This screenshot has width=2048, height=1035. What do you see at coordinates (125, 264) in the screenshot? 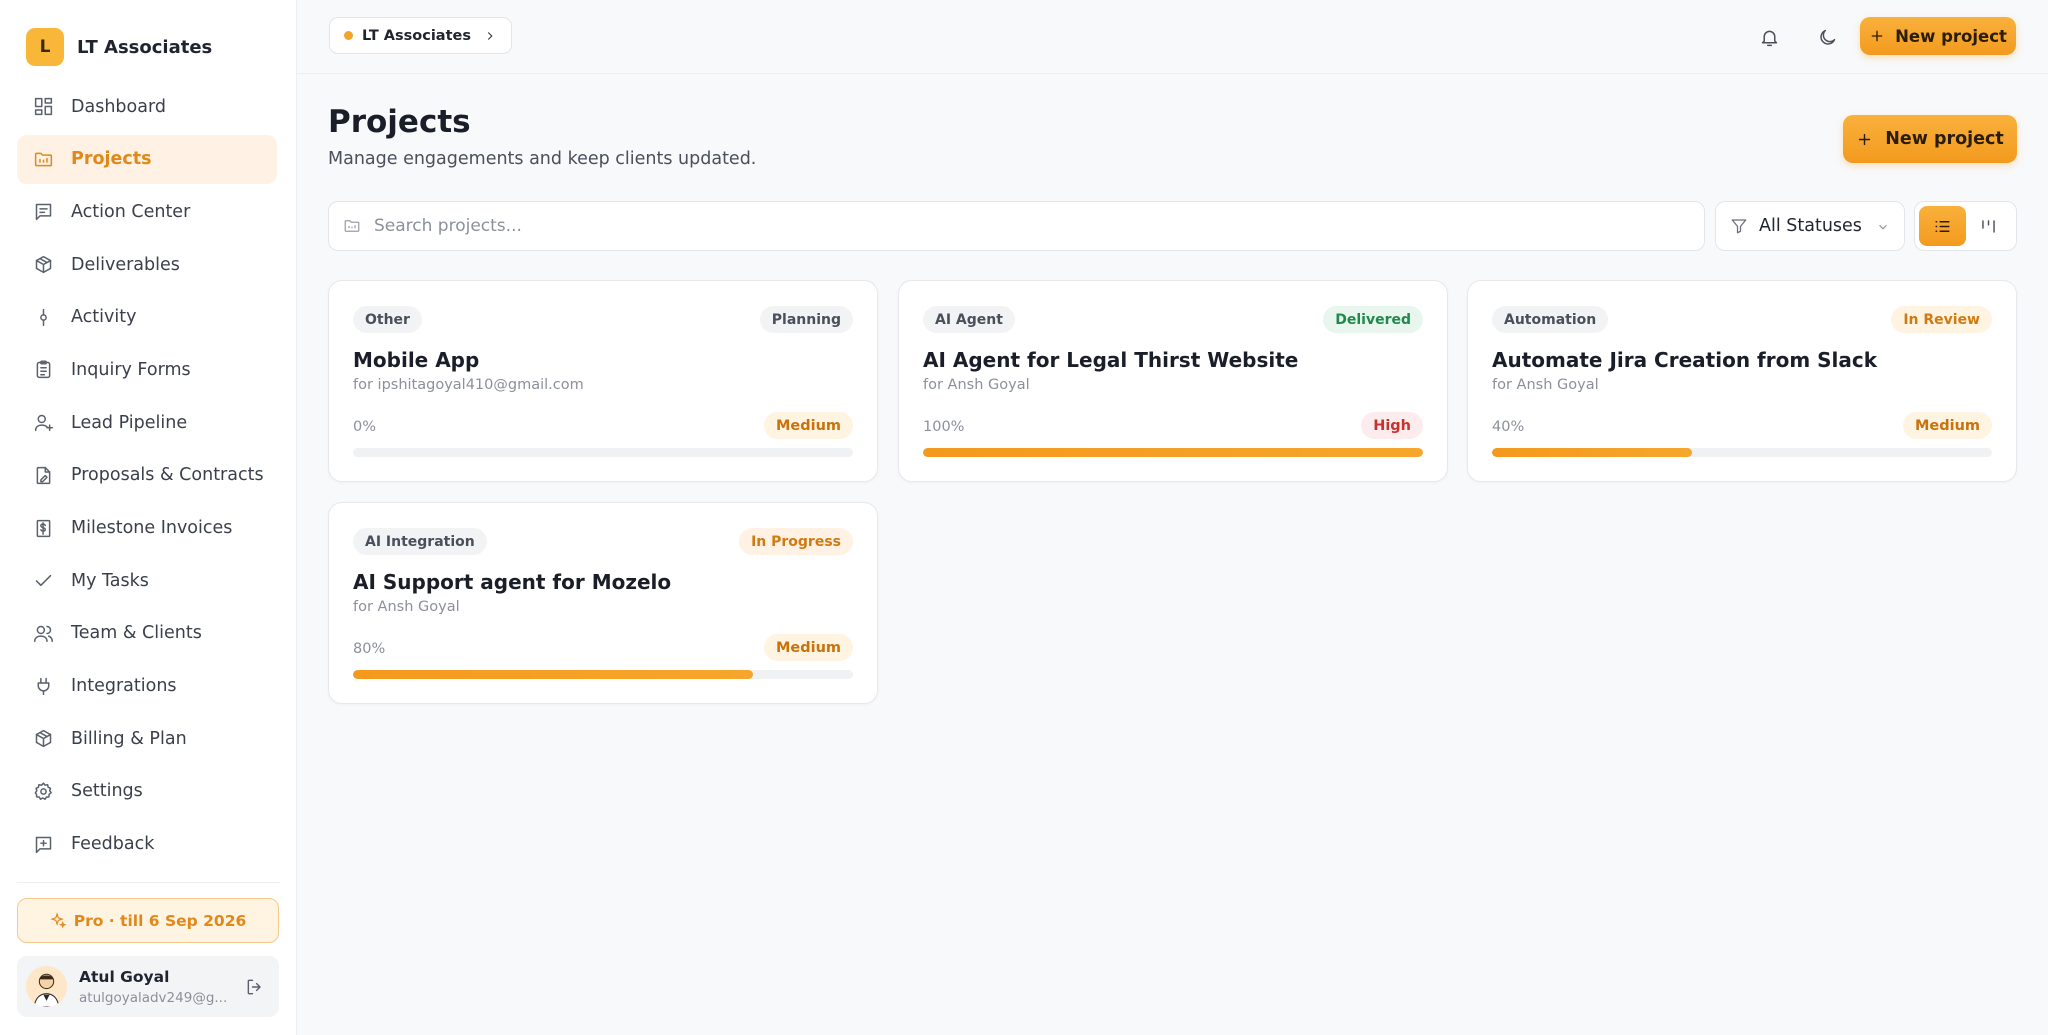
I see `sidebar-item-label: Deliverables` at bounding box center [125, 264].